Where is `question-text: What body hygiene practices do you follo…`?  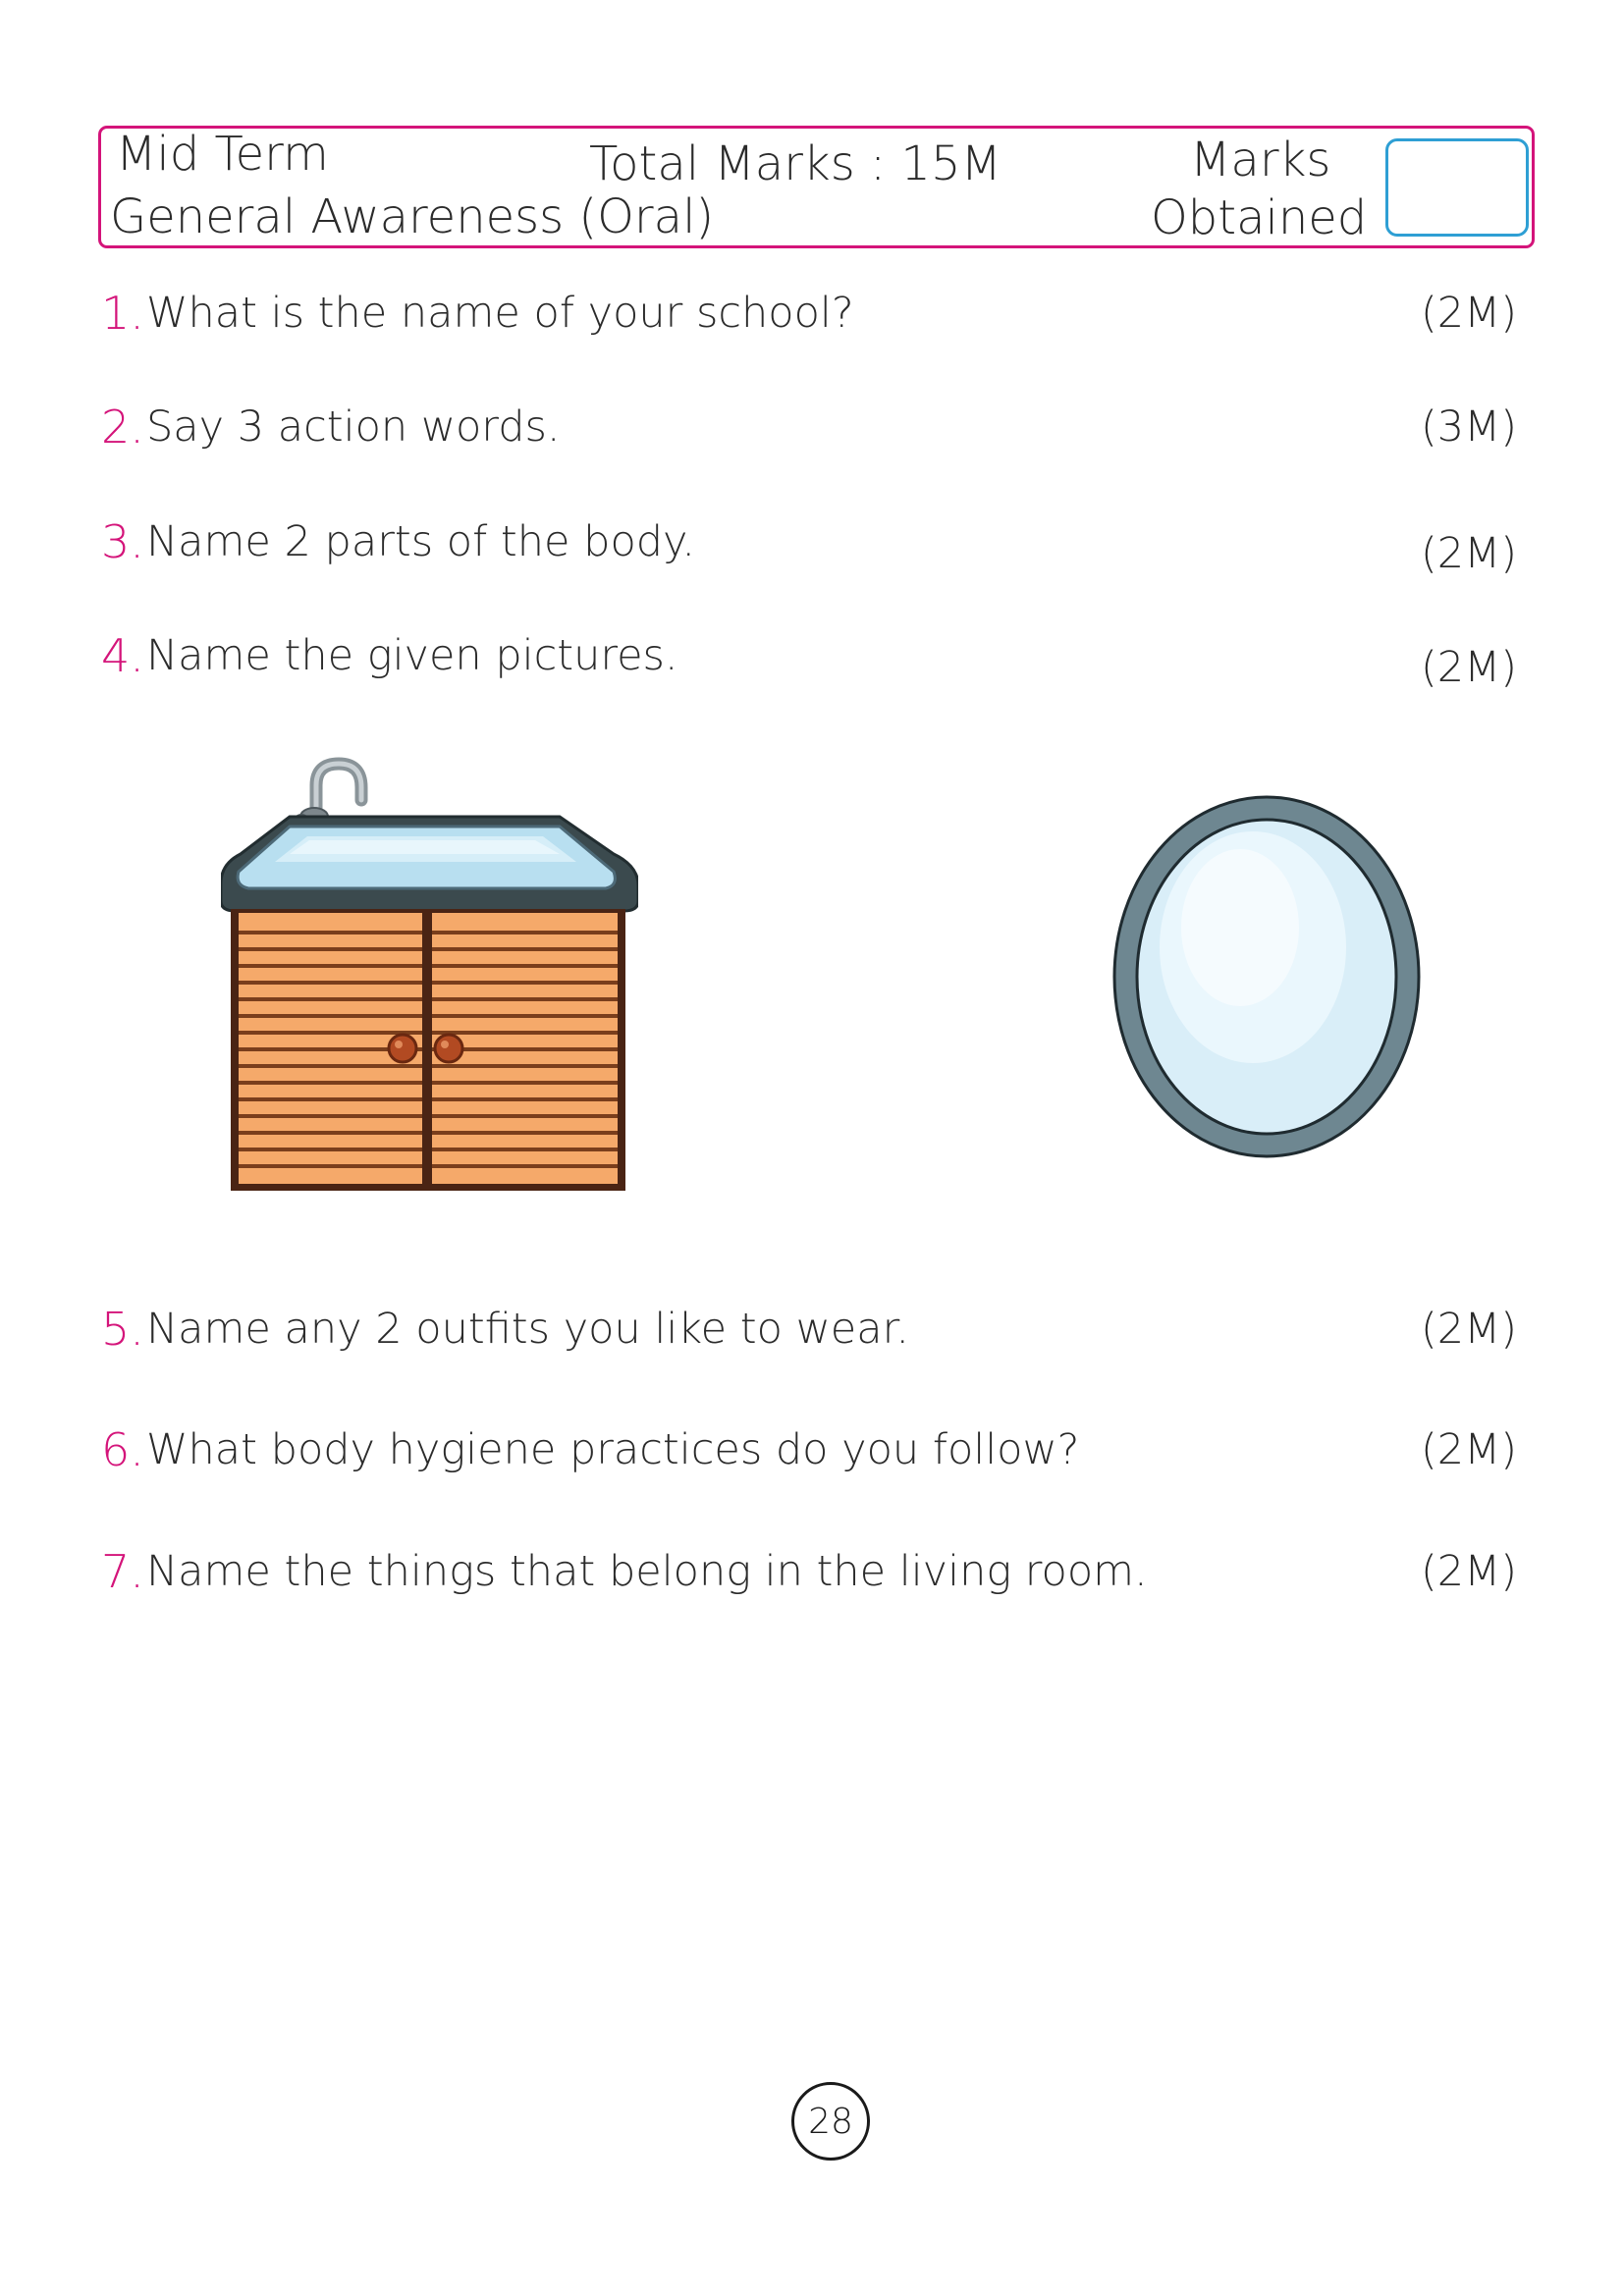
question-text: What body hygiene practices do you follo… is located at coordinates (613, 1449).